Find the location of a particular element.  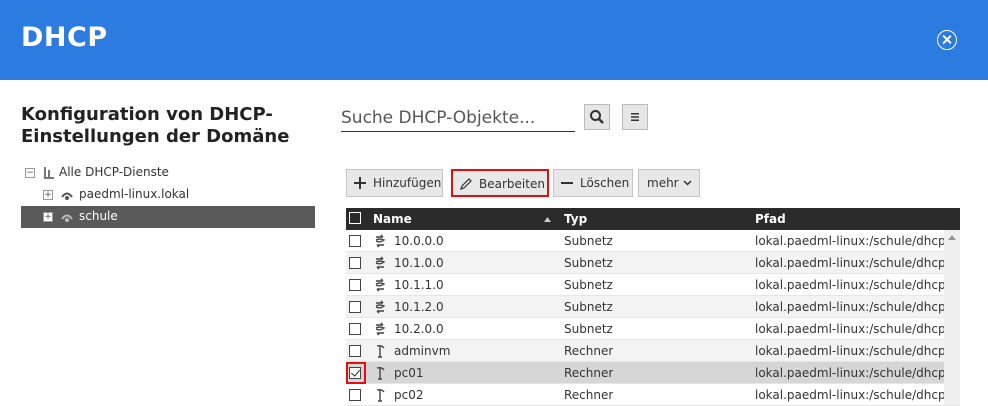

sort-ascending-icon is located at coordinates (547, 219).